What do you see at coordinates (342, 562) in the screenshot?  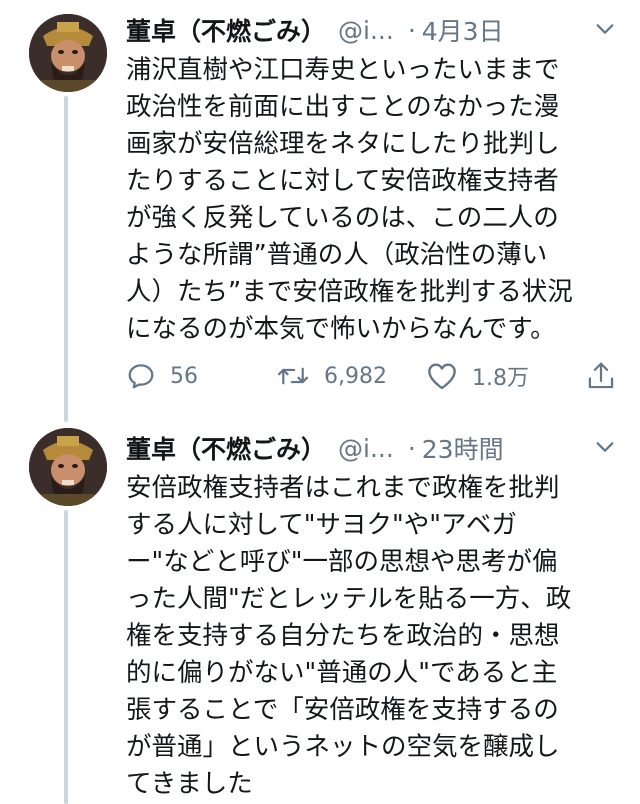 I see `text-line: ー"などと呼び"一部の思想や思考が偏` at bounding box center [342, 562].